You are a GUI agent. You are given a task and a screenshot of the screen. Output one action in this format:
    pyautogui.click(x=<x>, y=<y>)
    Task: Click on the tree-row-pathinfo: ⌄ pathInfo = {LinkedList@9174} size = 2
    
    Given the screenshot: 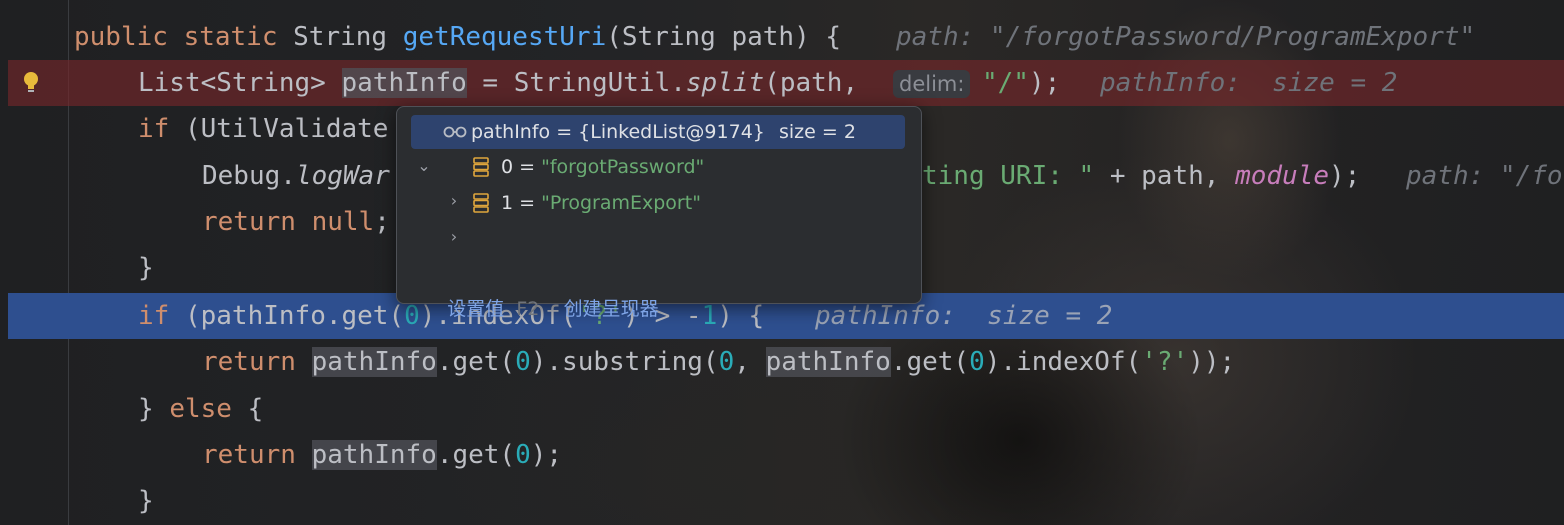 What is the action you would take?
    pyautogui.click(x=658, y=145)
    